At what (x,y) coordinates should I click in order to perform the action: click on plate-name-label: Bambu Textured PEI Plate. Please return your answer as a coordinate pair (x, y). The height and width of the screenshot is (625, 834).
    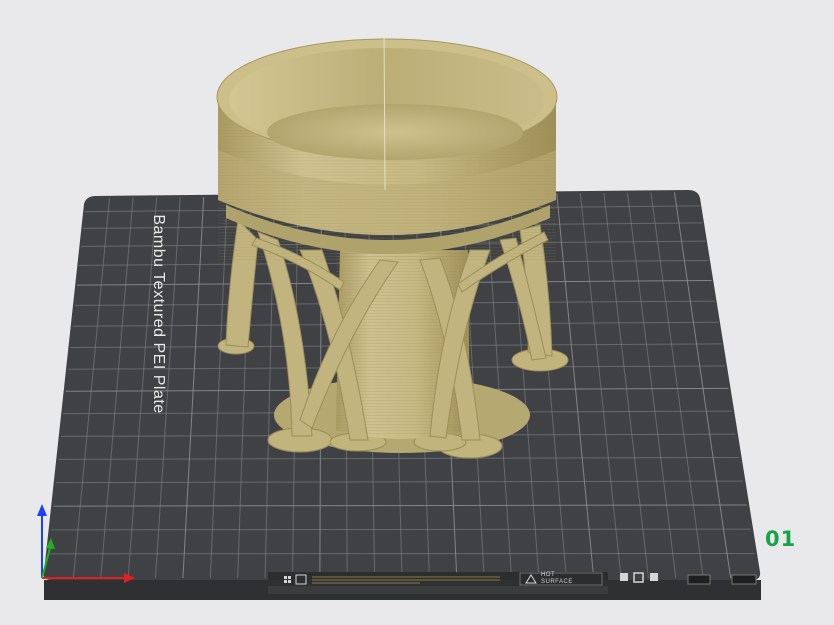
    Looking at the image, I should click on (158, 314).